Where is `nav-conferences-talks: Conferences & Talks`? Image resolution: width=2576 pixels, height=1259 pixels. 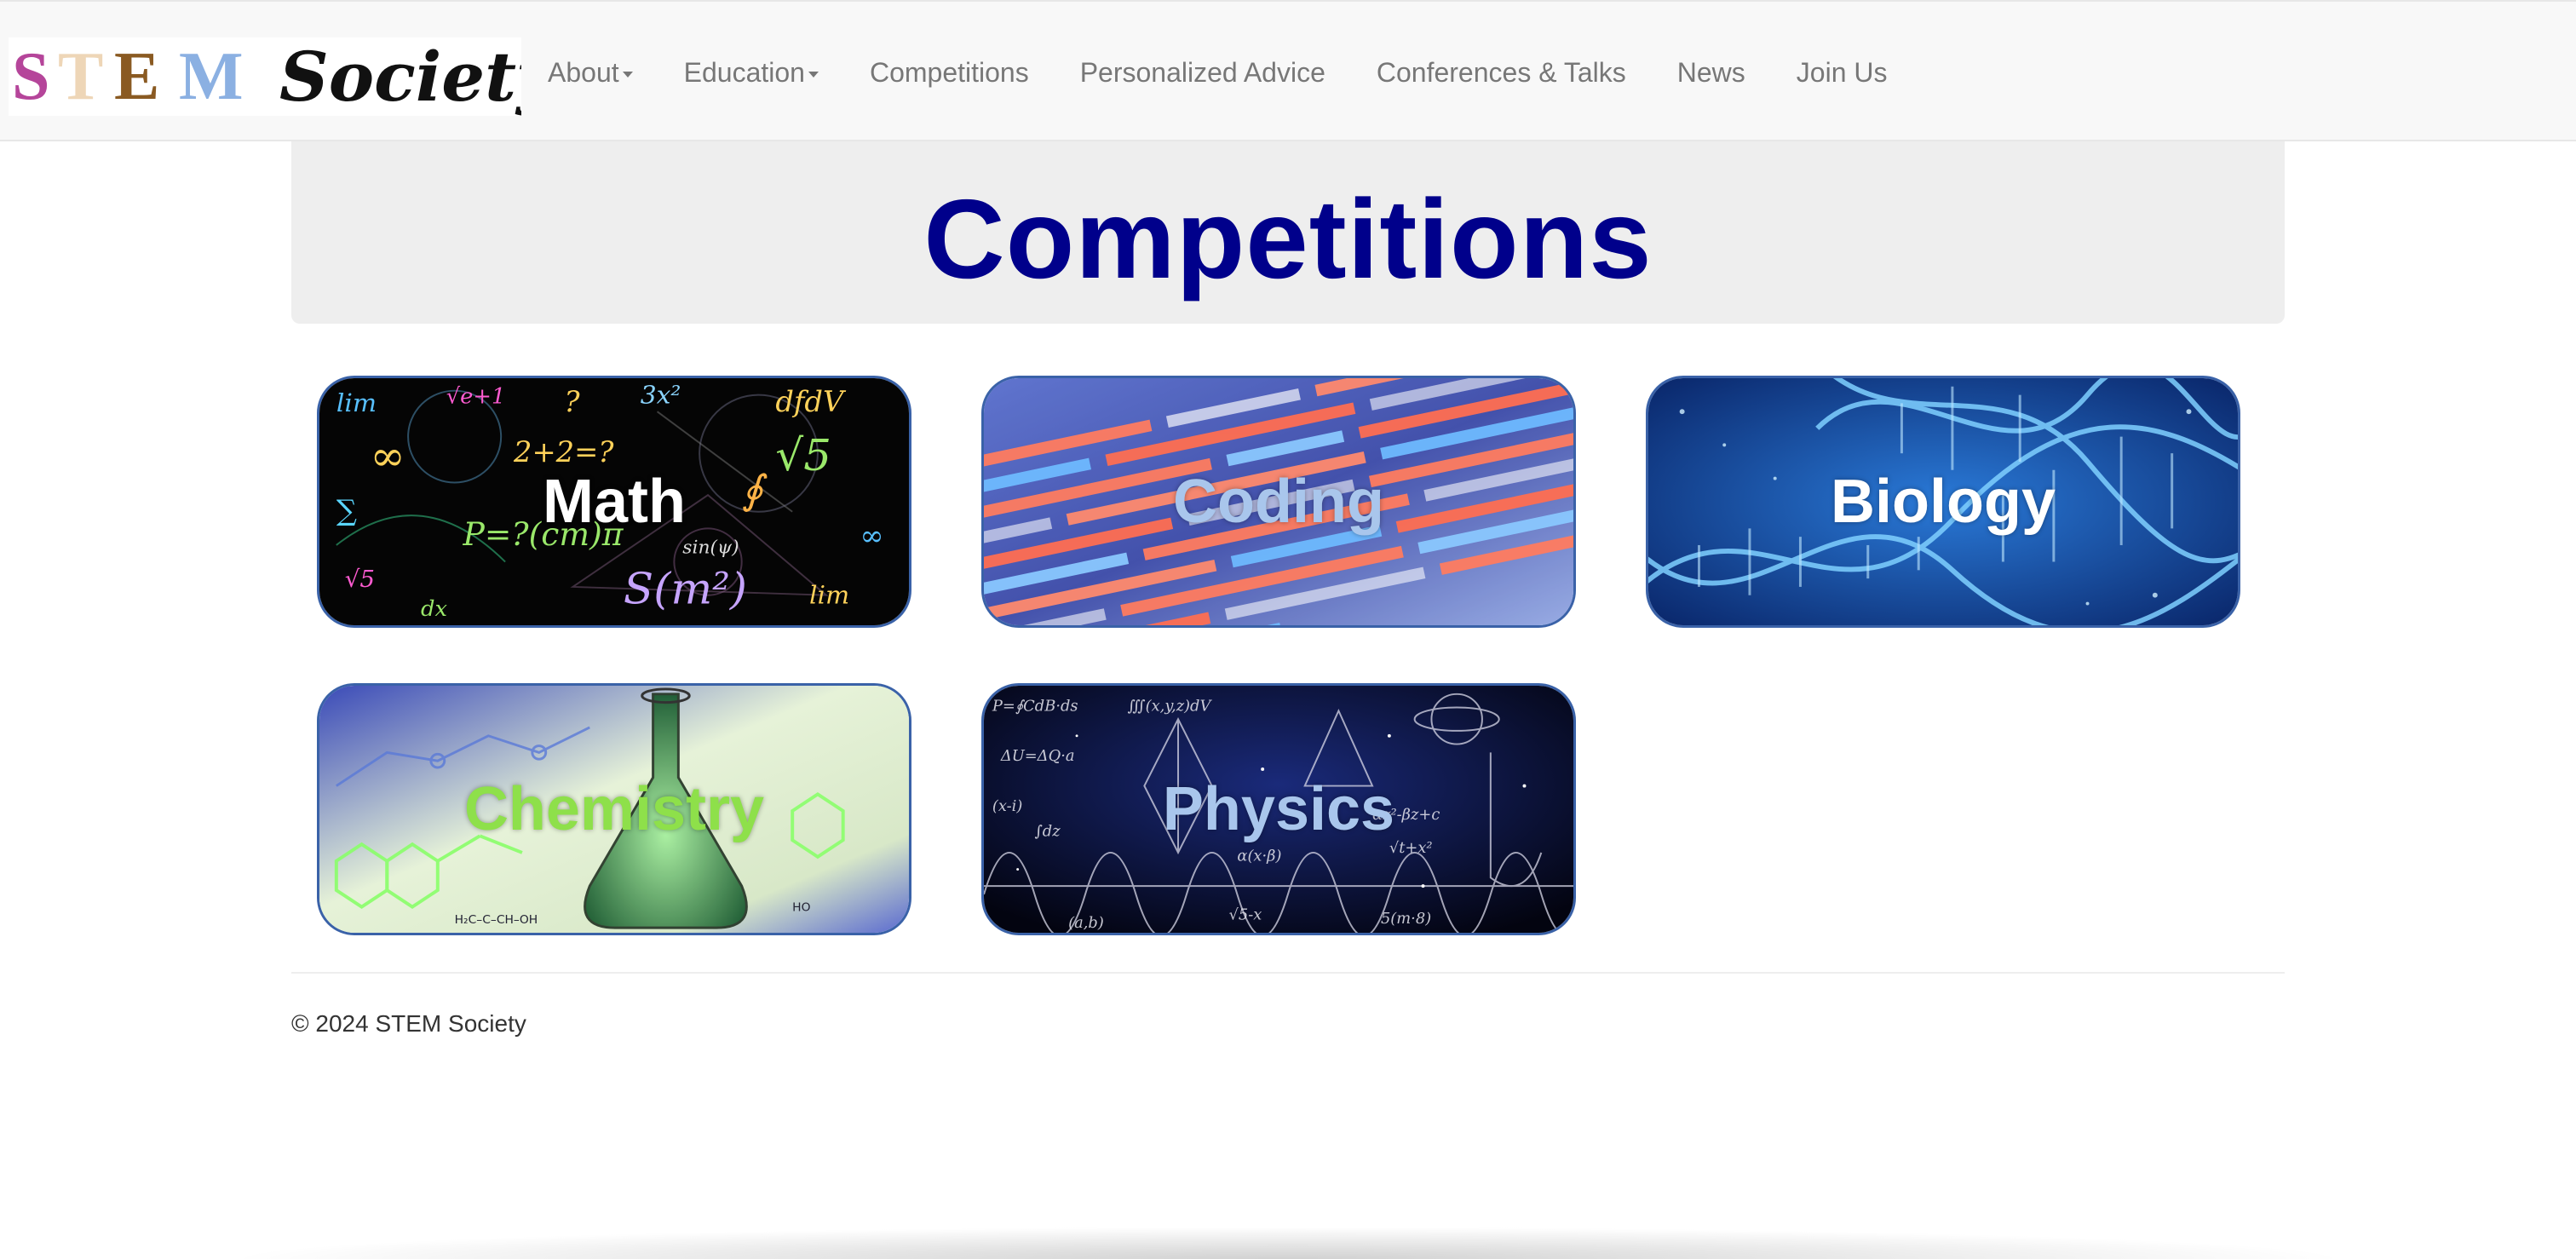
nav-conferences-talks: Conferences & Talks is located at coordinates (1501, 73).